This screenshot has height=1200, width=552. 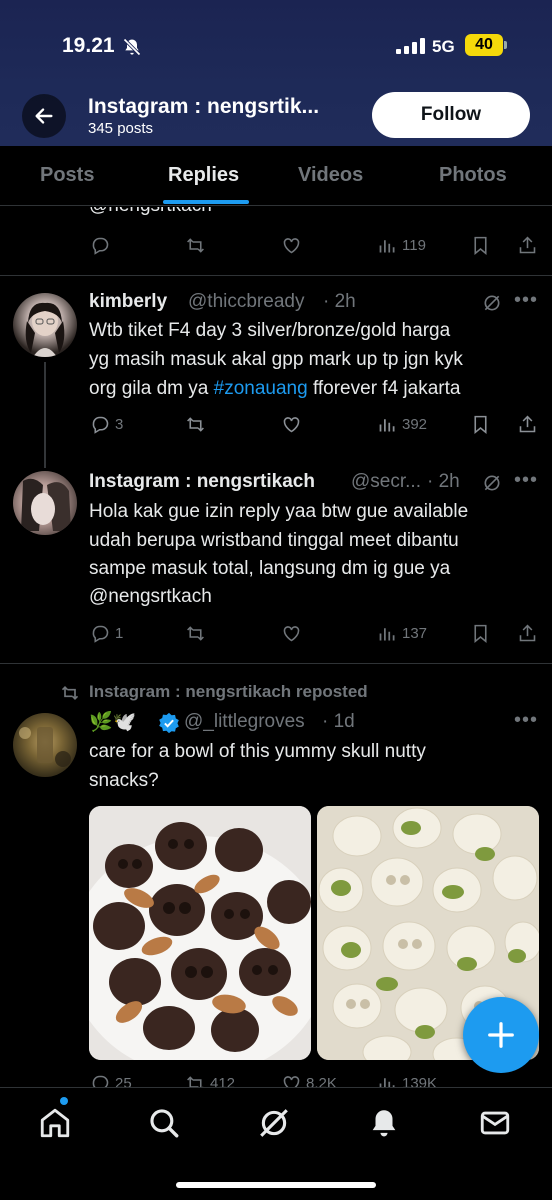 What do you see at coordinates (402, 424) in the screenshot?
I see `views-action: 392` at bounding box center [402, 424].